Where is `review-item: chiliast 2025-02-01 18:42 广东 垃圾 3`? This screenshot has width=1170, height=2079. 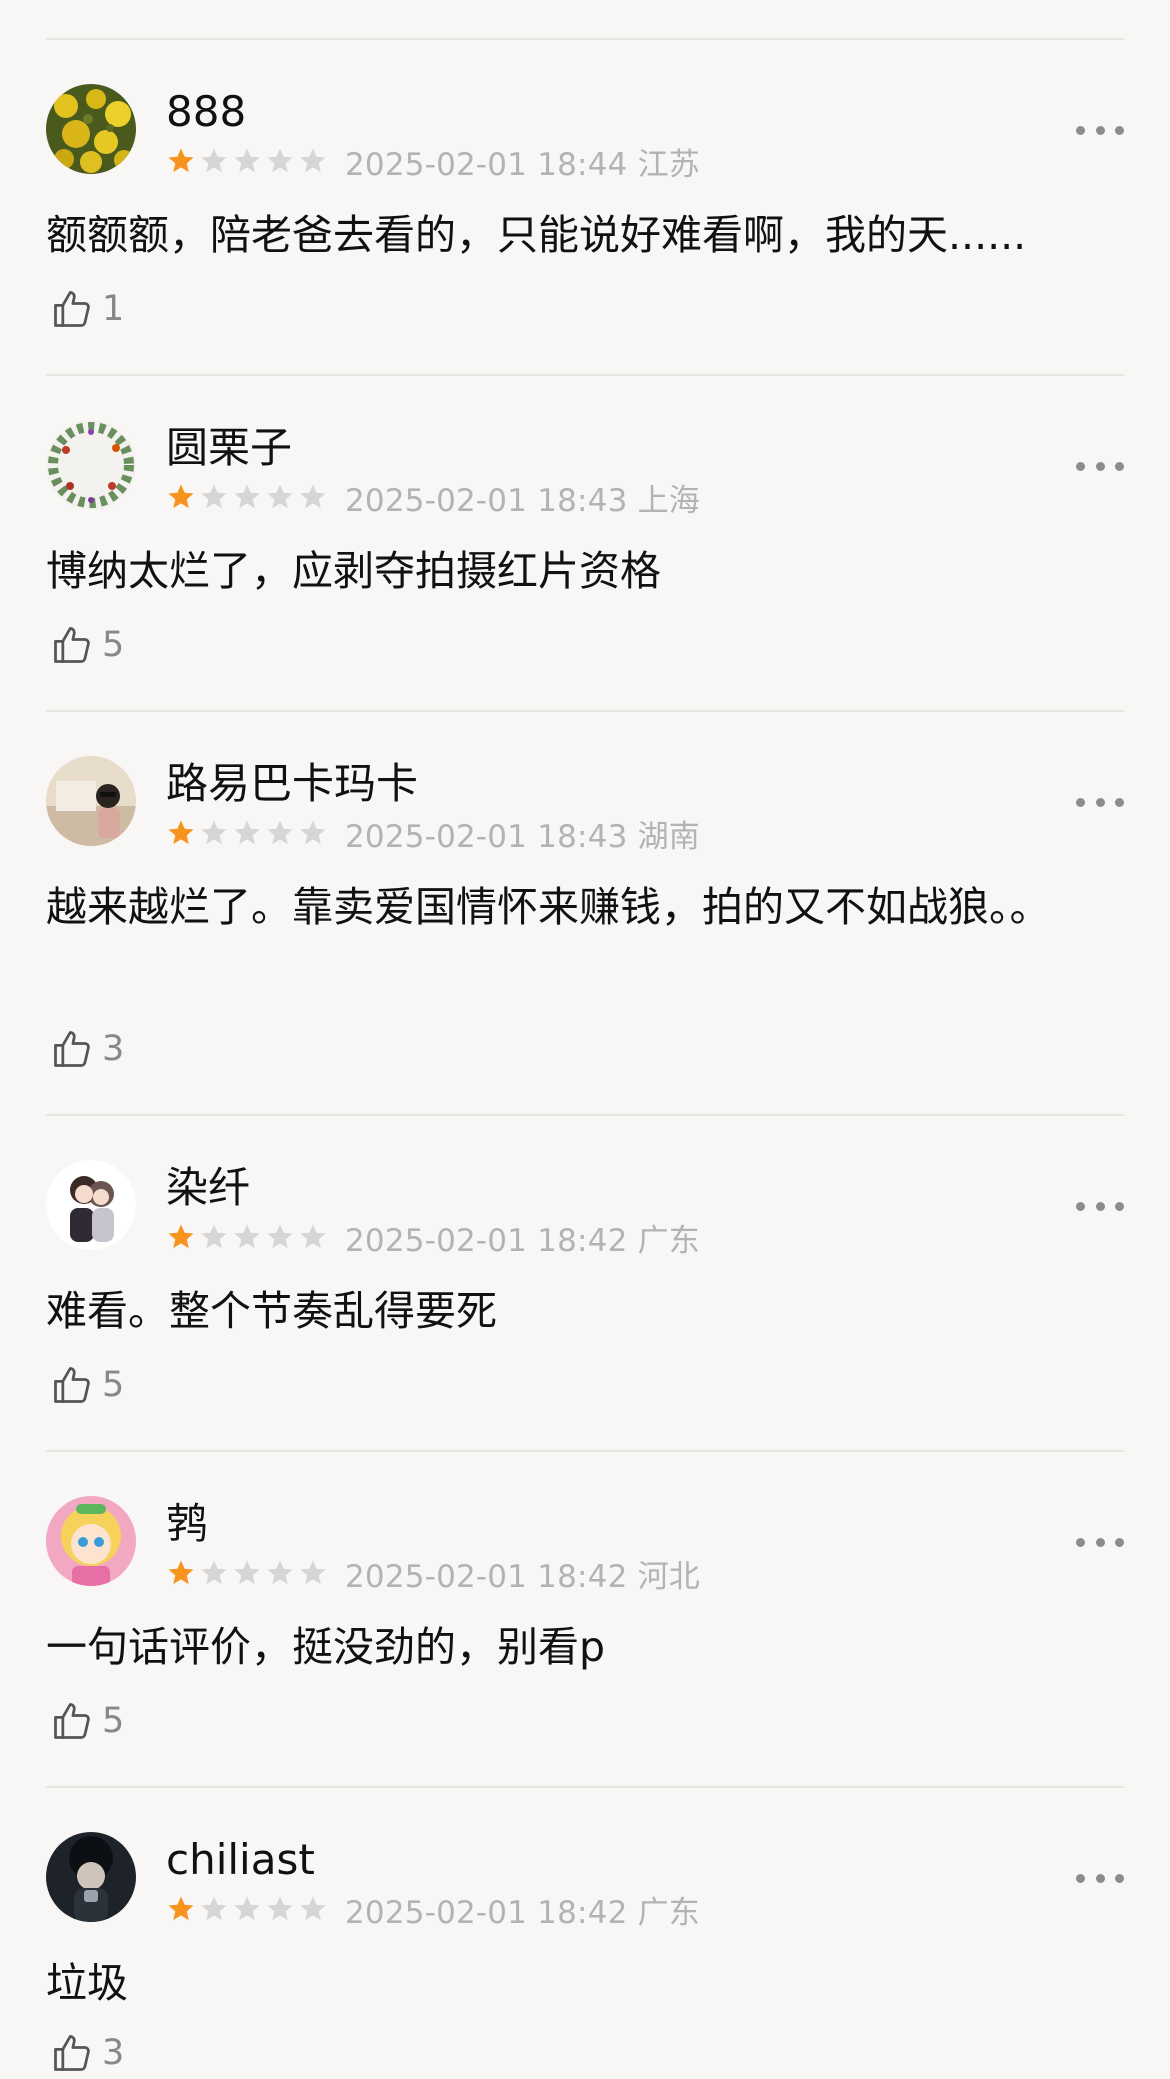 review-item: chiliast 2025-02-01 18:42 广东 垃圾 3 is located at coordinates (585, 1955).